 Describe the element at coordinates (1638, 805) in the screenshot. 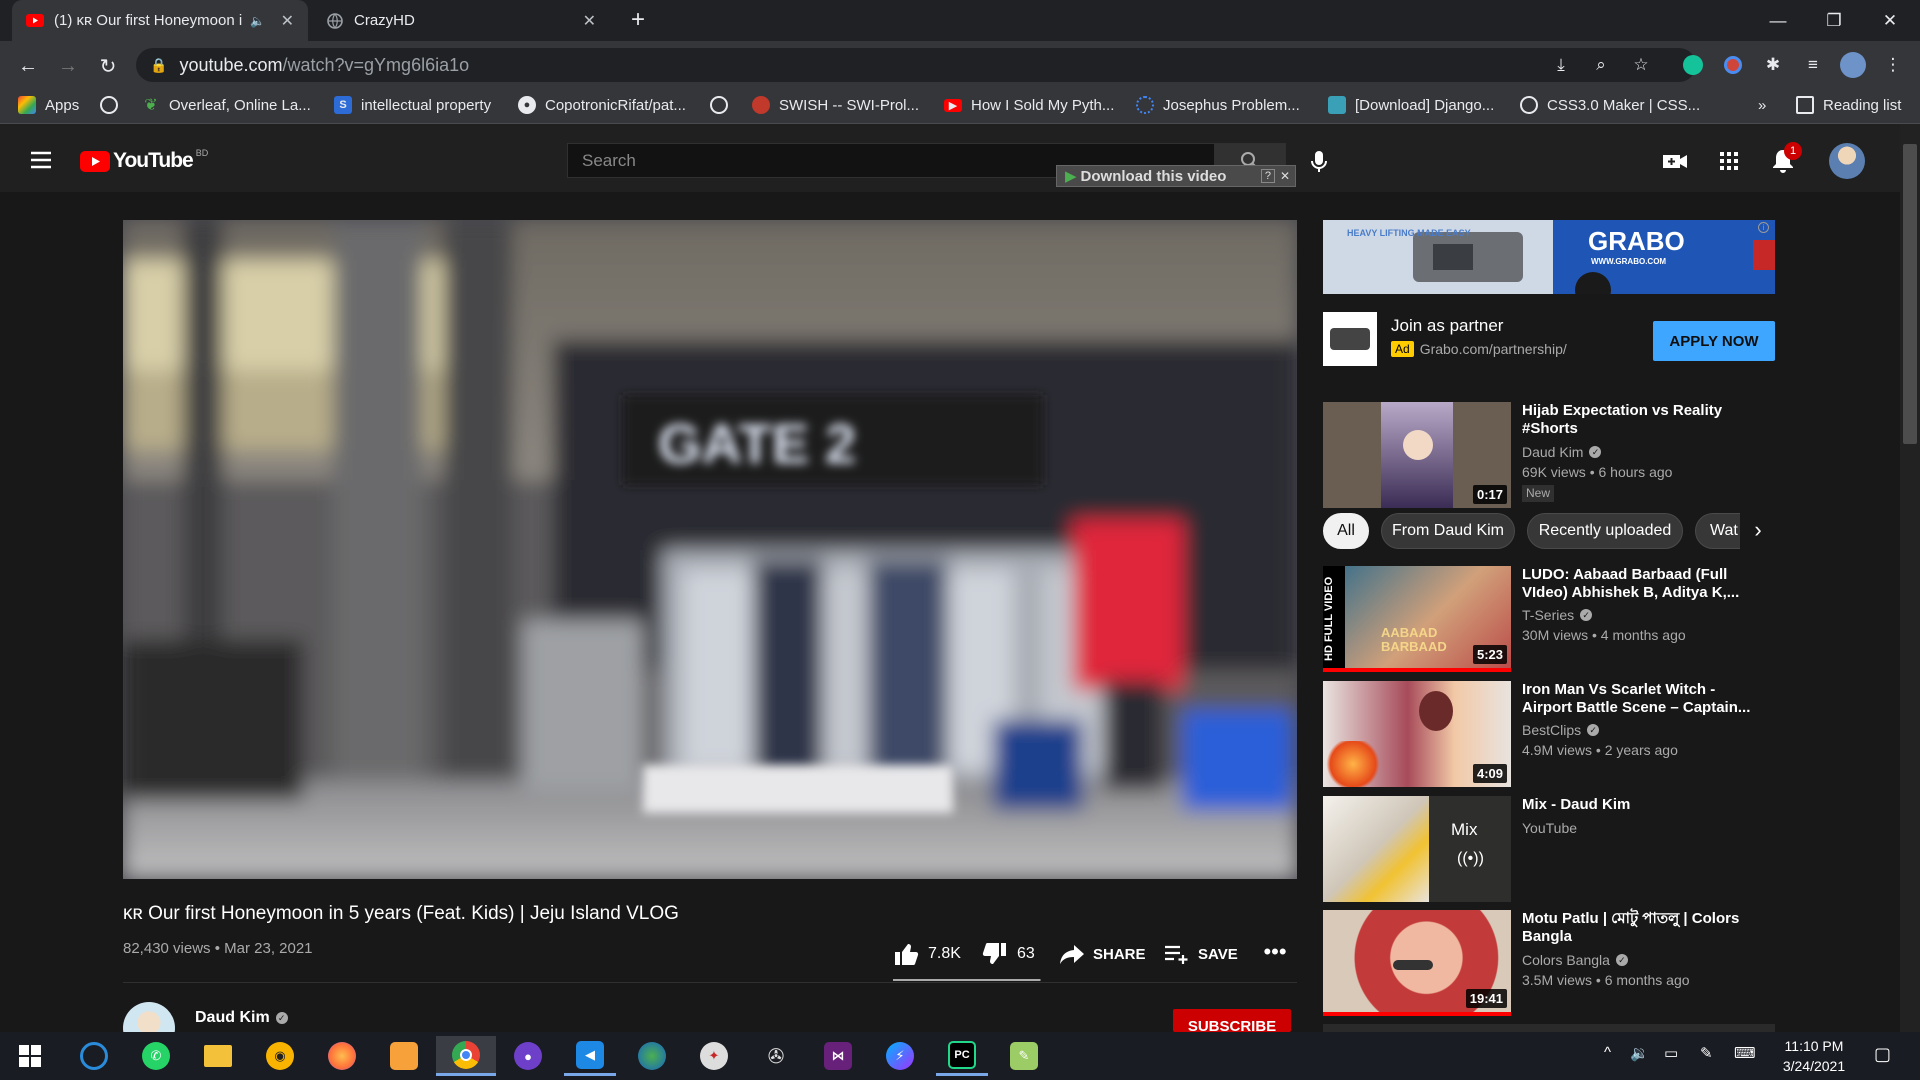

I see `video-title-link: Mix - Daud Kim` at that location.